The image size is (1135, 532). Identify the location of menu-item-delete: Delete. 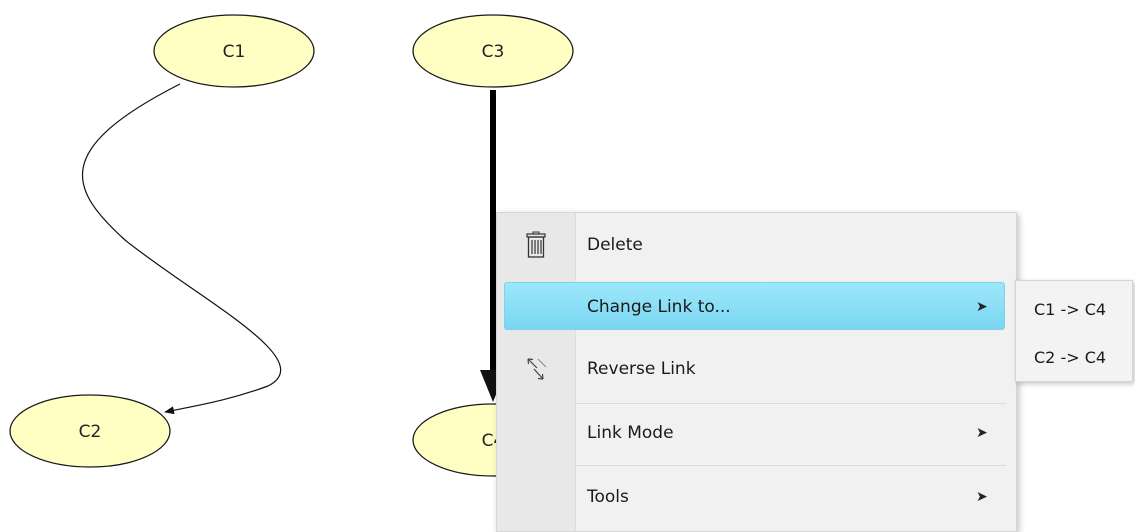
(756, 245).